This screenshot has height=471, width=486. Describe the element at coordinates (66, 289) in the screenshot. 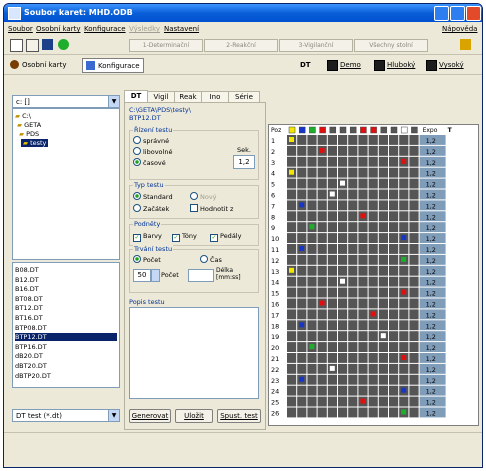

I see `list-item: B16.DT` at that location.